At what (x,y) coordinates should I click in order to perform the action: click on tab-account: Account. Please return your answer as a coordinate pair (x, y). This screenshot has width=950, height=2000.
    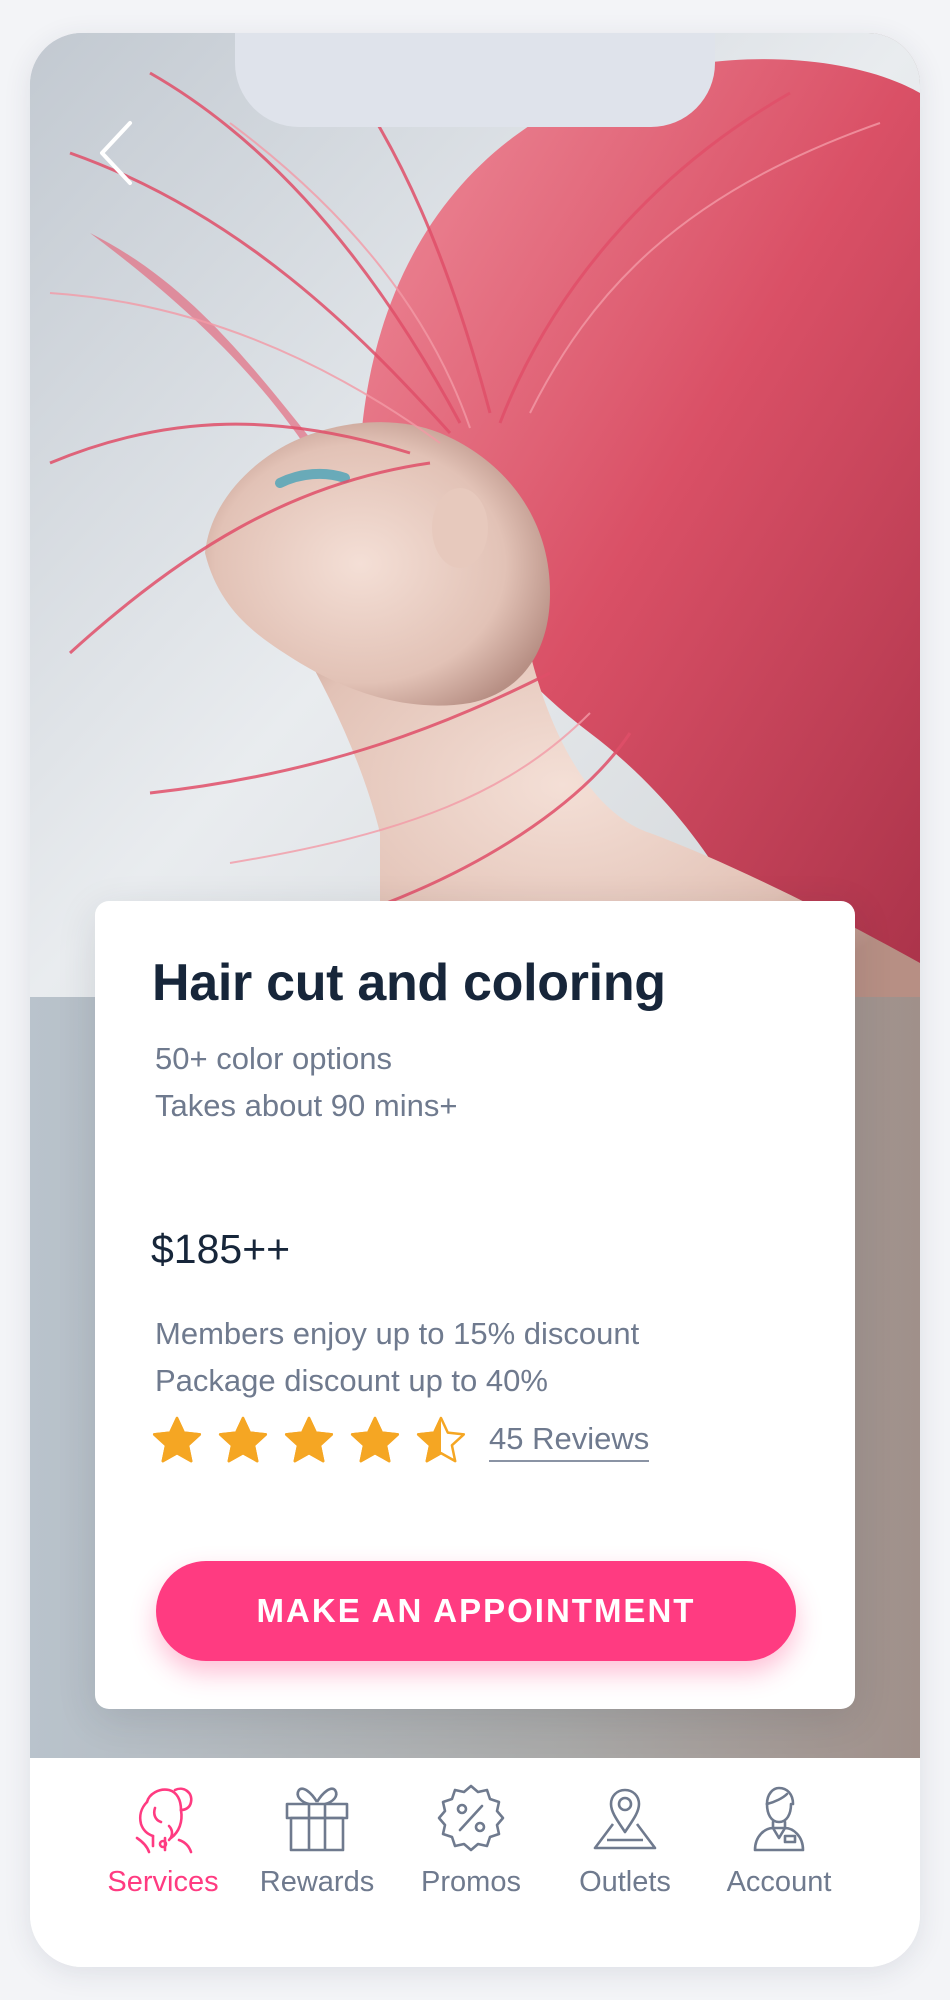
    Looking at the image, I should click on (779, 1845).